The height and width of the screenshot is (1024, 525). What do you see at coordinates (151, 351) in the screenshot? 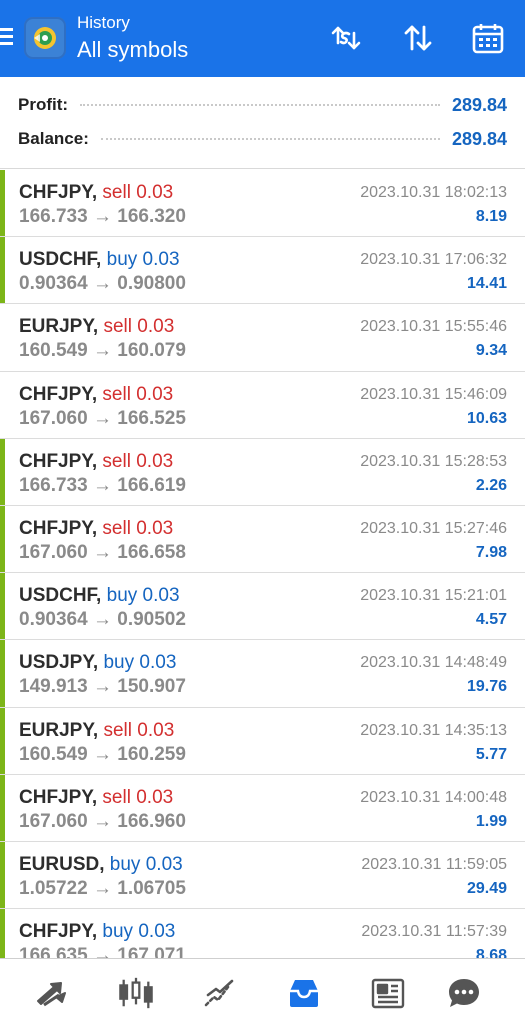
I see `deal-close-price: 160.079` at bounding box center [151, 351].